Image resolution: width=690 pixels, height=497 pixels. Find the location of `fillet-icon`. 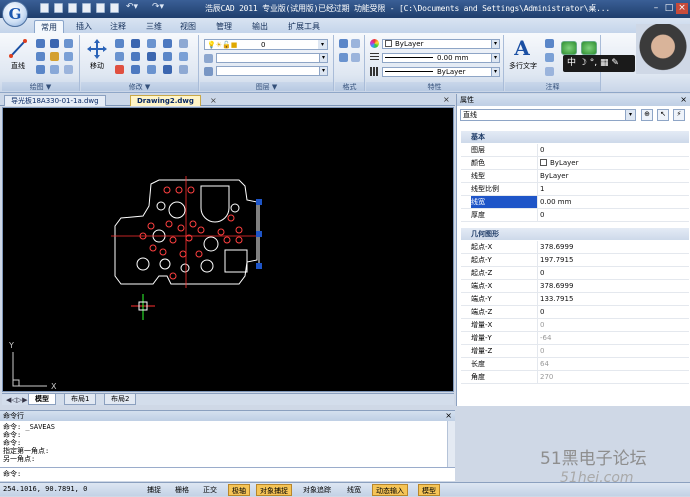

fillet-icon is located at coordinates (167, 43).